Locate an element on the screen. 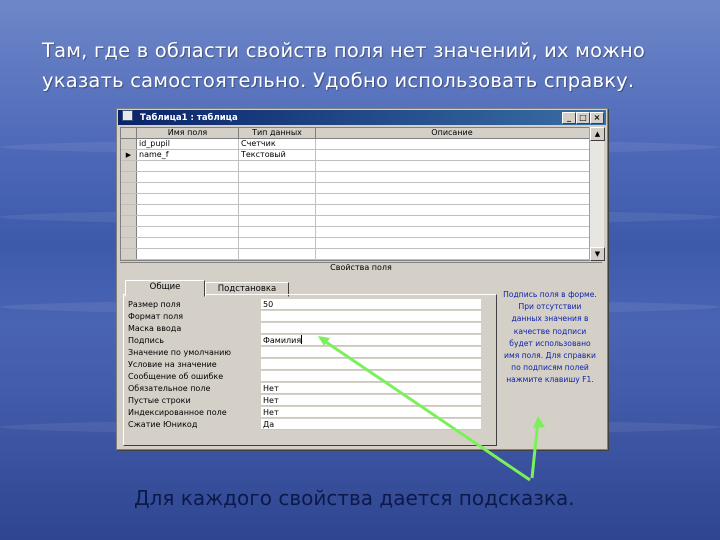  property-row: Формат поля is located at coordinates (308, 316).